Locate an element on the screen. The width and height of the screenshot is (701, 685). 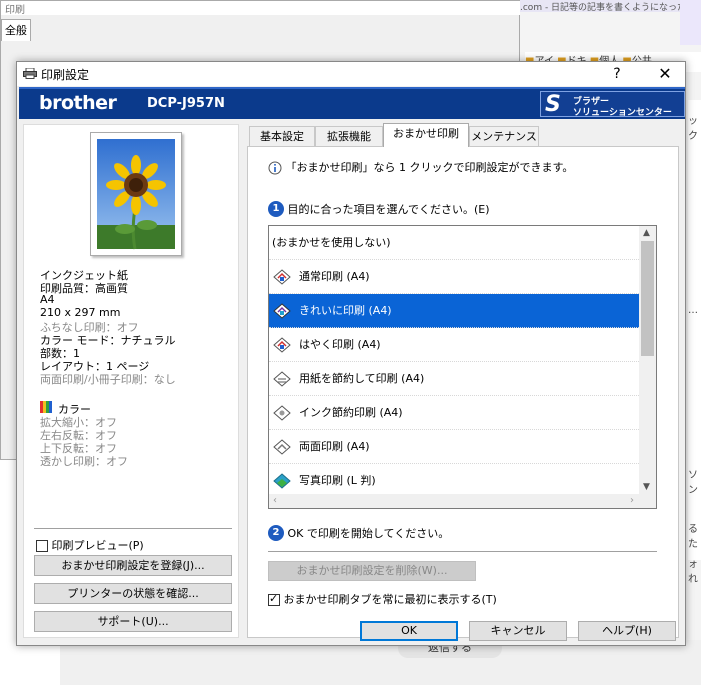
scroll-up-icon: ▲ is located at coordinates (646, 233).